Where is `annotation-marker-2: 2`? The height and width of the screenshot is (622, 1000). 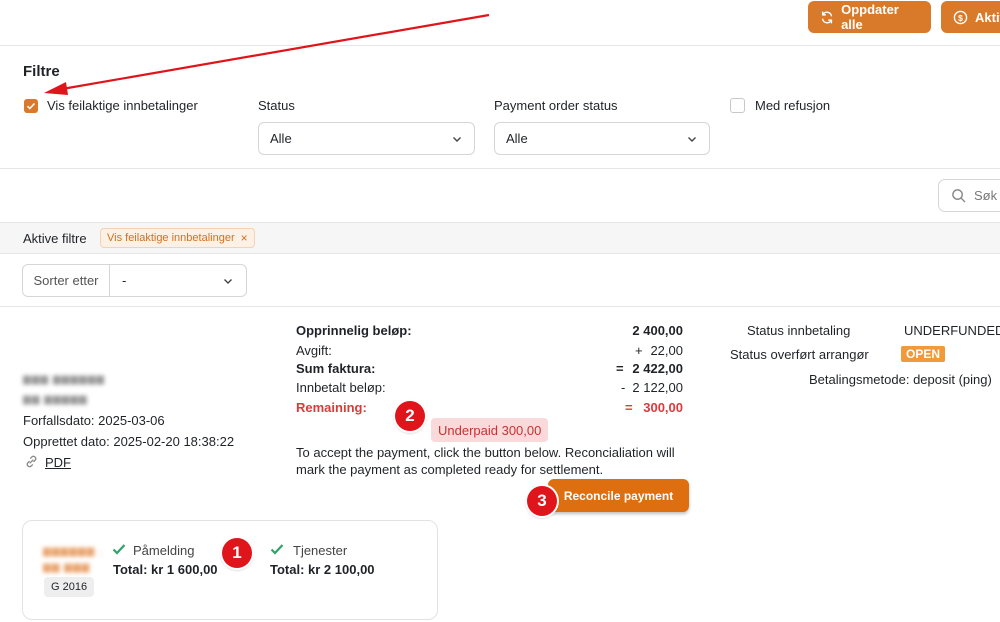 annotation-marker-2: 2 is located at coordinates (410, 416).